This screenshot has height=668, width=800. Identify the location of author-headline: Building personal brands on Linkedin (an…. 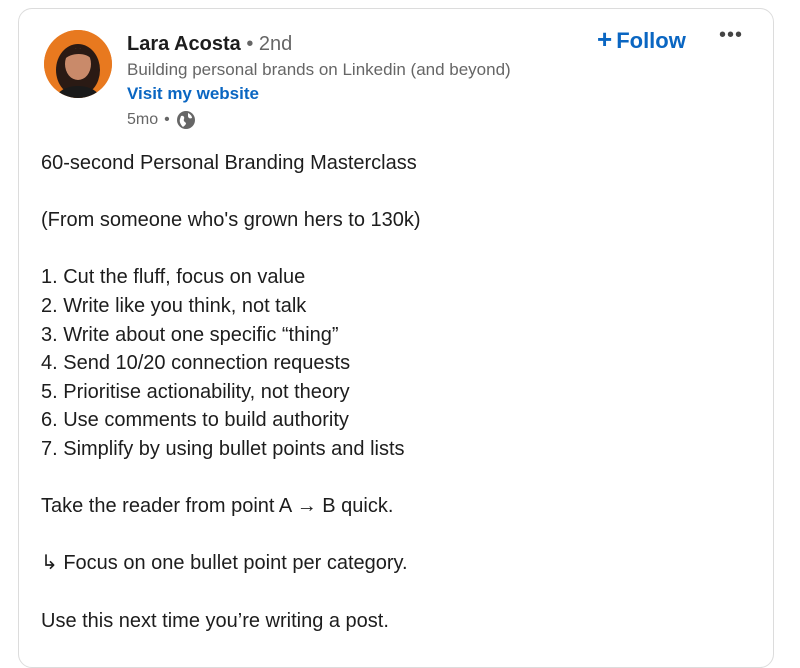
(319, 69).